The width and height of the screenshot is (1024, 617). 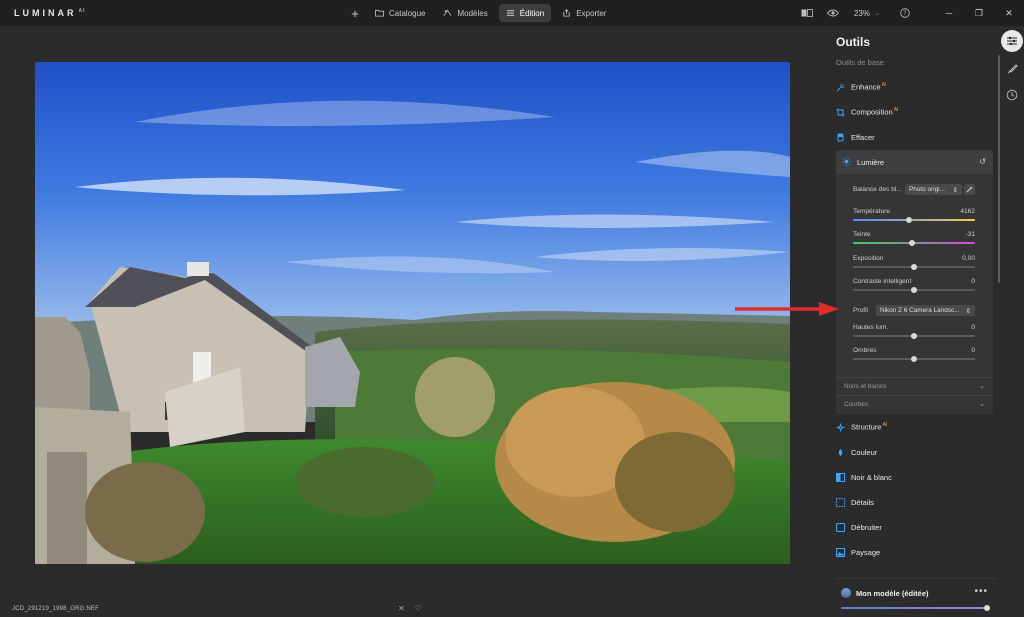 I want to click on highlights-slider, so click(x=914, y=335).